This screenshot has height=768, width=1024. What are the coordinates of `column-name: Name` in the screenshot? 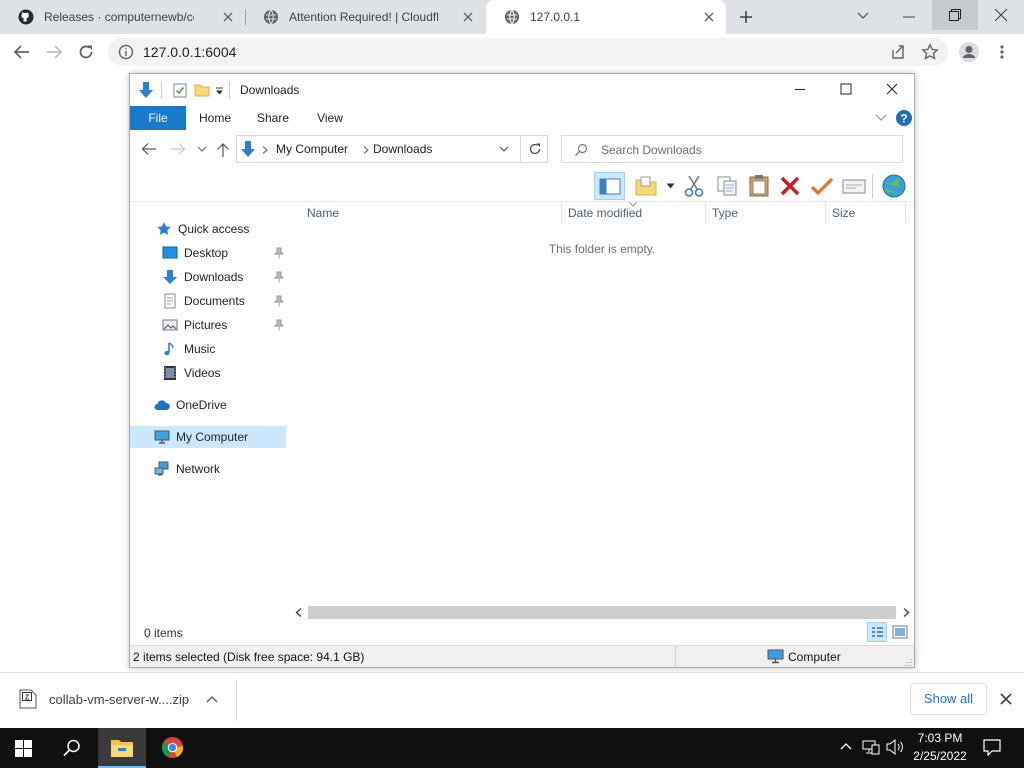 It's located at (323, 213).